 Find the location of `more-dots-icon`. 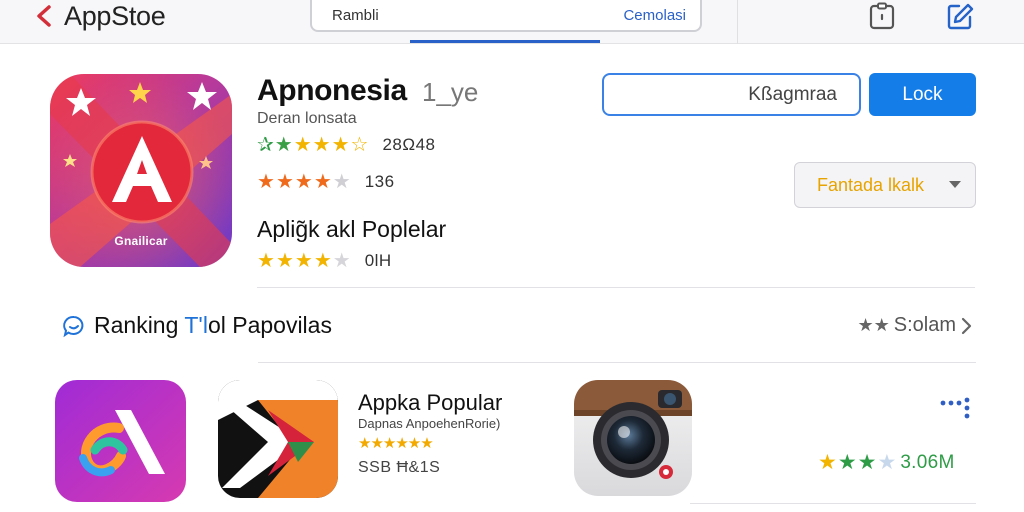

more-dots-icon is located at coordinates (955, 408).